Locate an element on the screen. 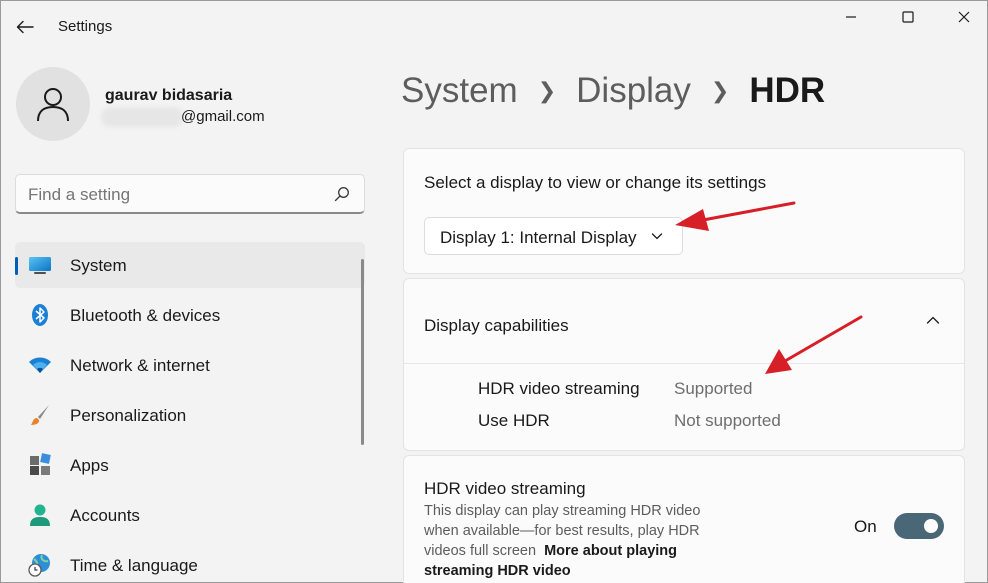 The width and height of the screenshot is (988, 583). sidebar-item-label: Network & internet is located at coordinates (140, 365).